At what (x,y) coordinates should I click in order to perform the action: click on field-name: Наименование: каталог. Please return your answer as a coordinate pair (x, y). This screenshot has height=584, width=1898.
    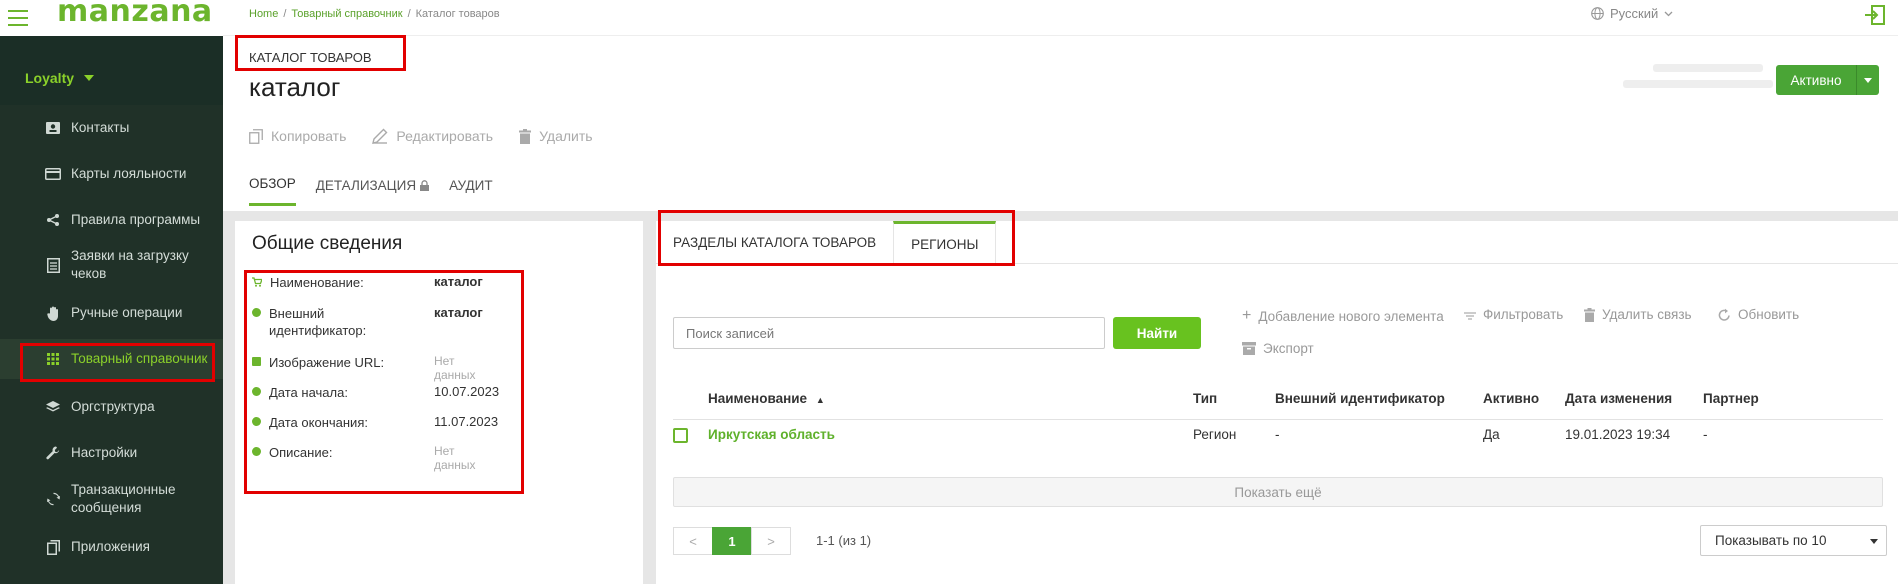
    Looking at the image, I should click on (367, 282).